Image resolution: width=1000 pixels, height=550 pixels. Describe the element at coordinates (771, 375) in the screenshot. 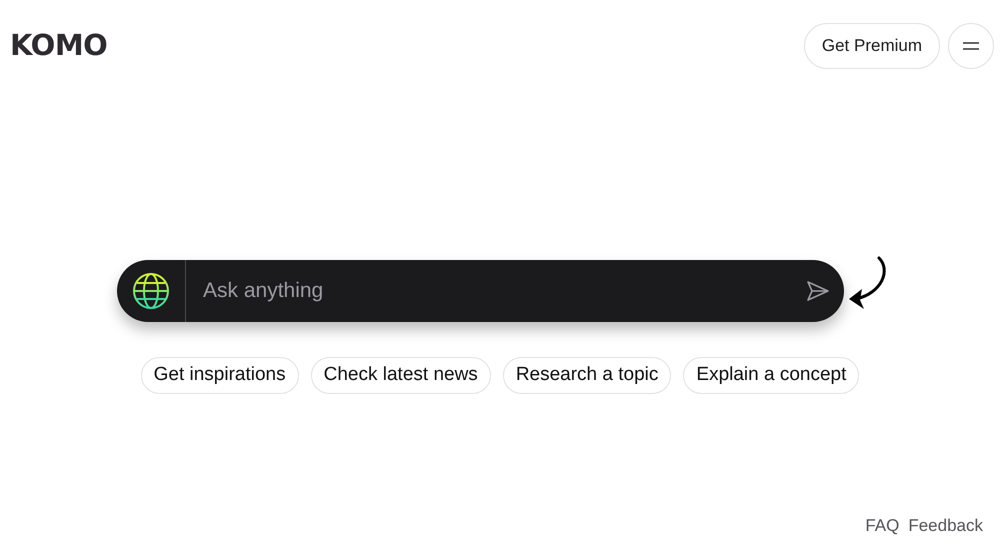

I see `suggestion-chip: Explain a concept` at that location.